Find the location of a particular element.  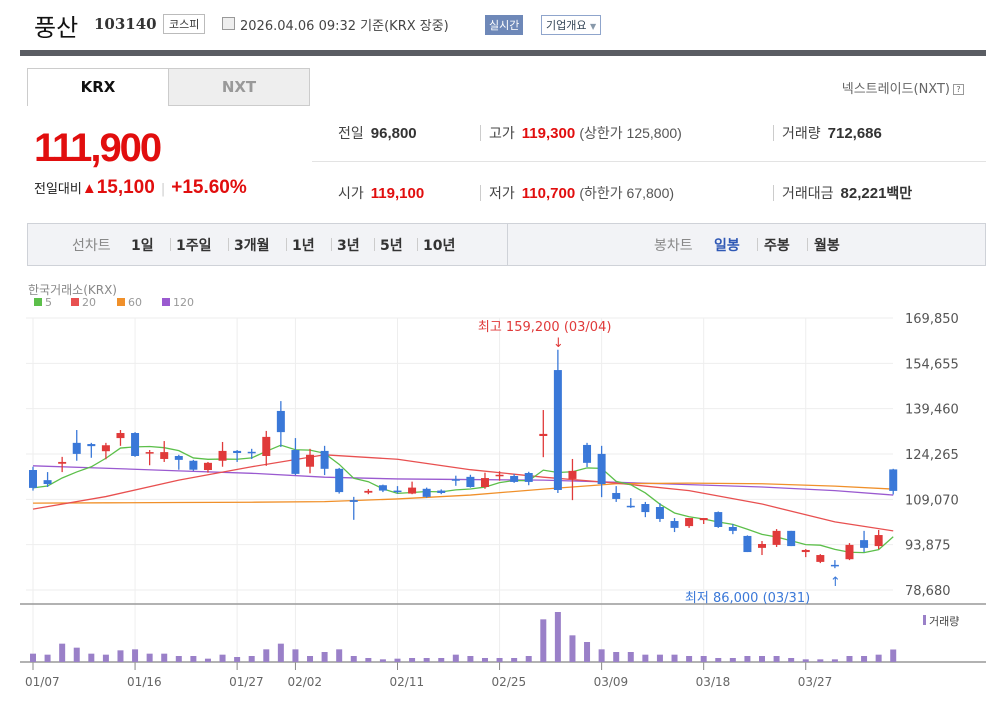

period-4: 3년 is located at coordinates (348, 245).